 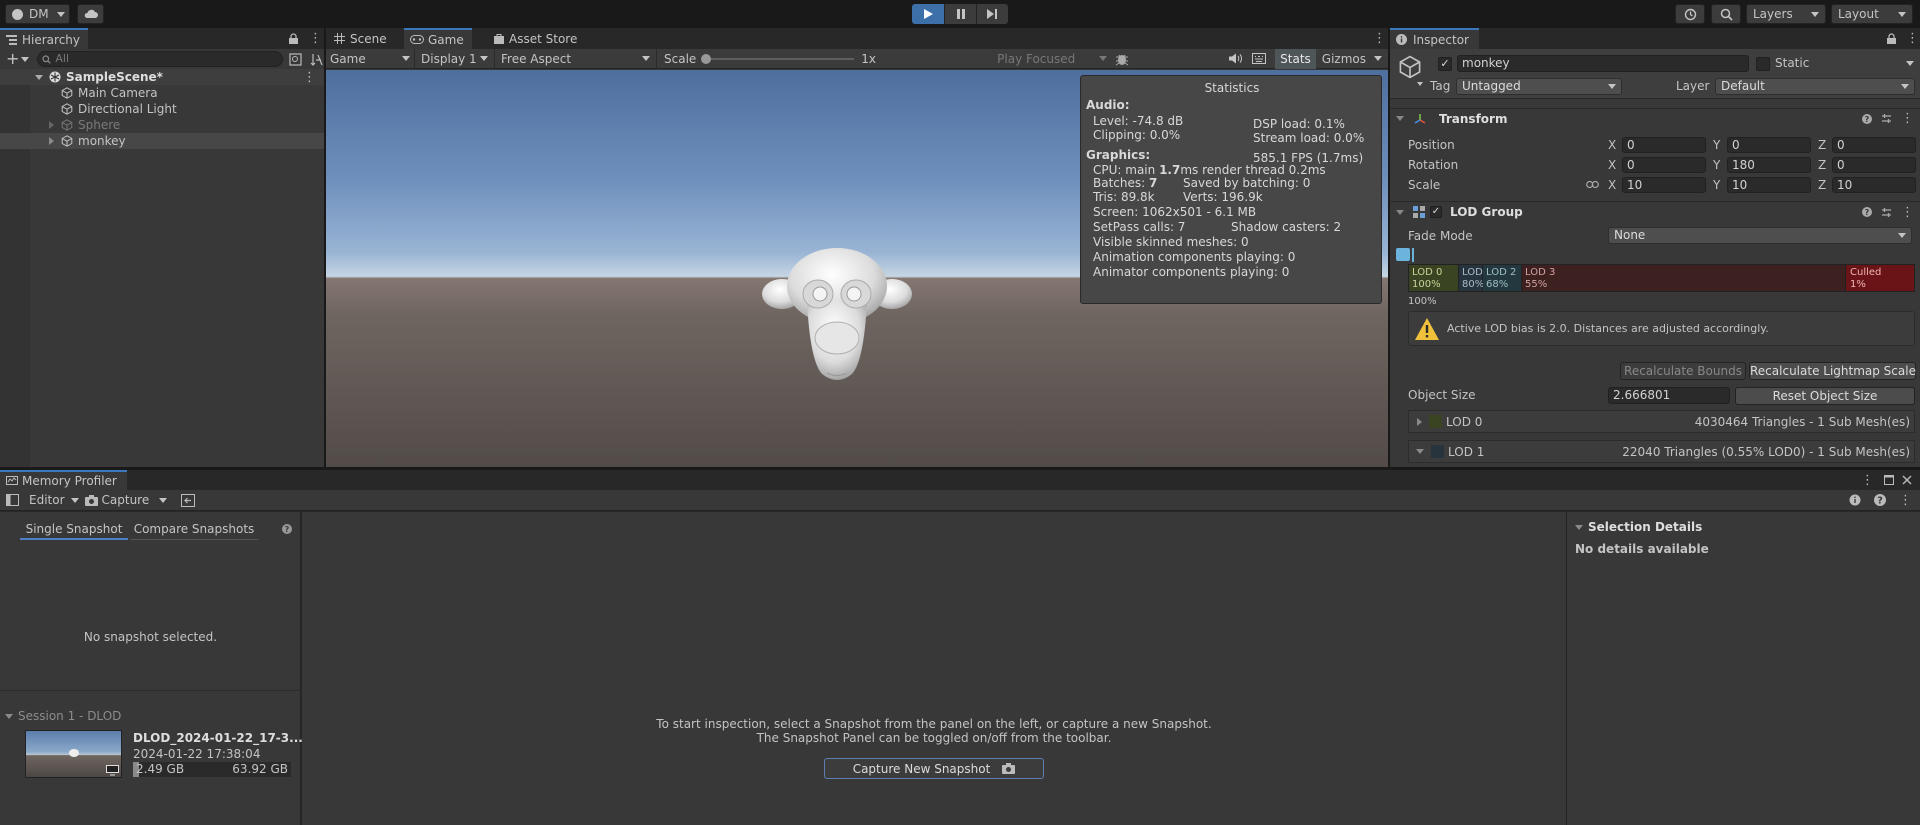 I want to click on static-checkbox, so click(x=1763, y=64).